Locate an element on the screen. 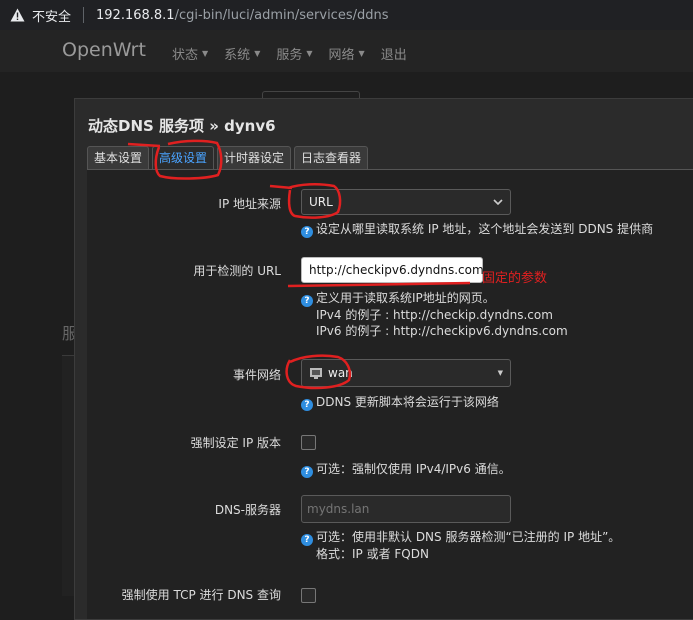 The width and height of the screenshot is (693, 620). annotation-underline-check-url is located at coordinates (379, 284).